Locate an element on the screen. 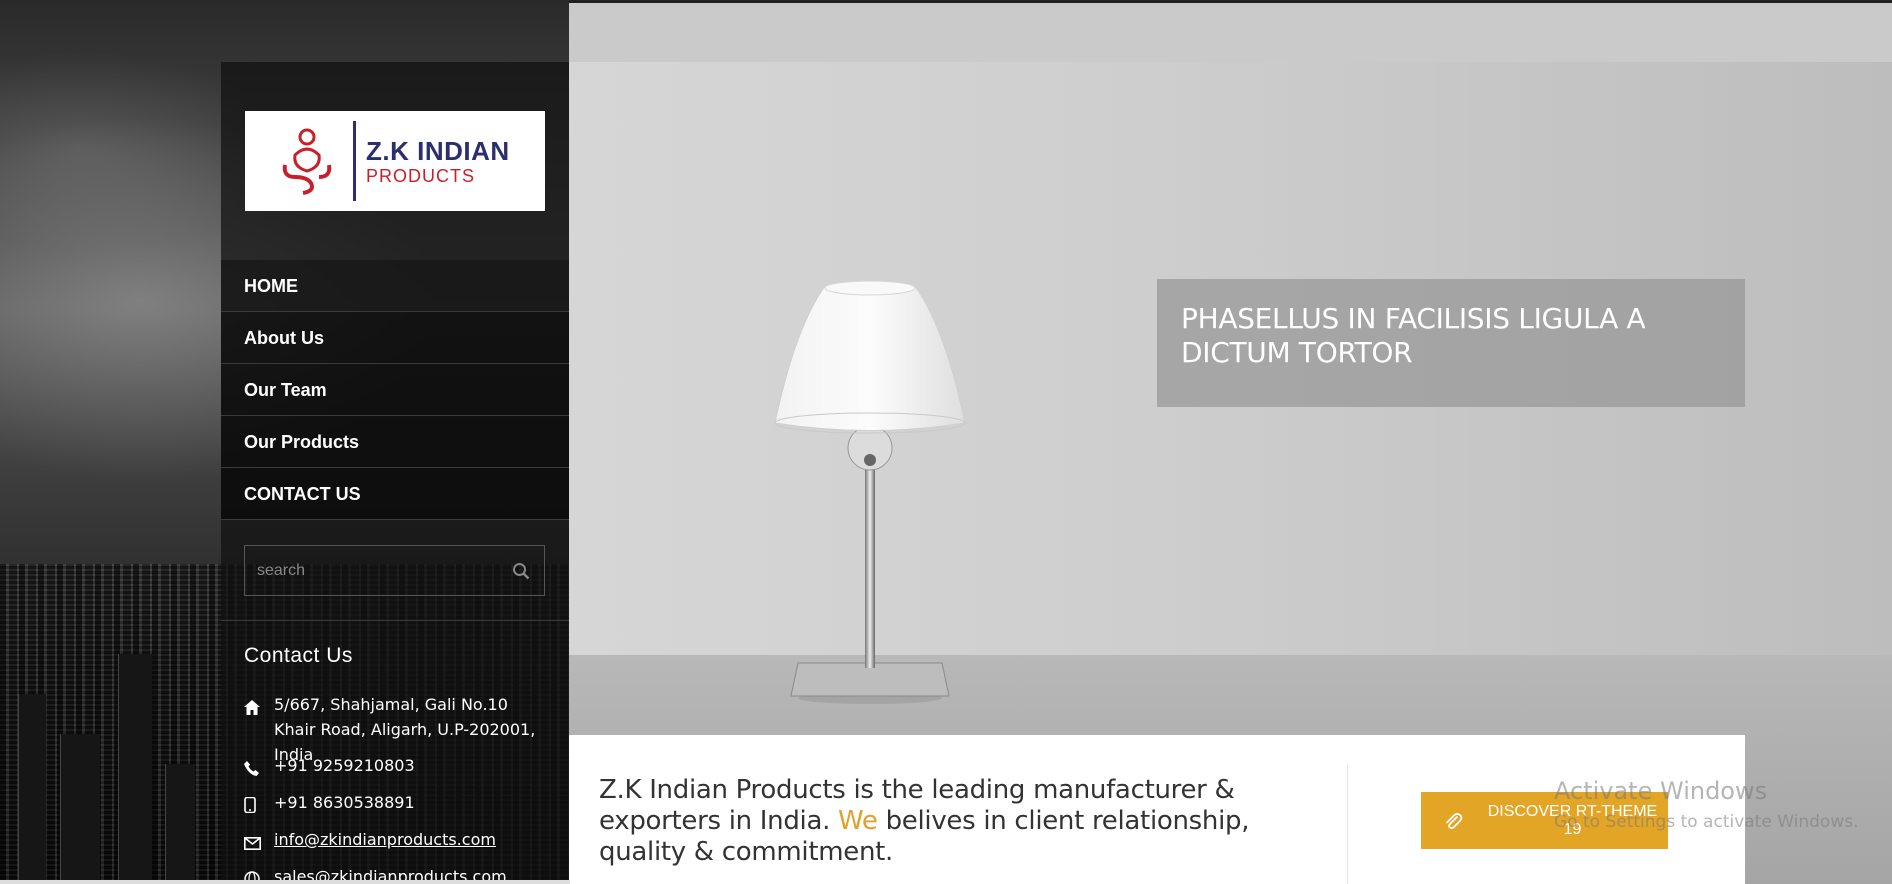 The width and height of the screenshot is (1892, 884). divider is located at coordinates (395, 620).